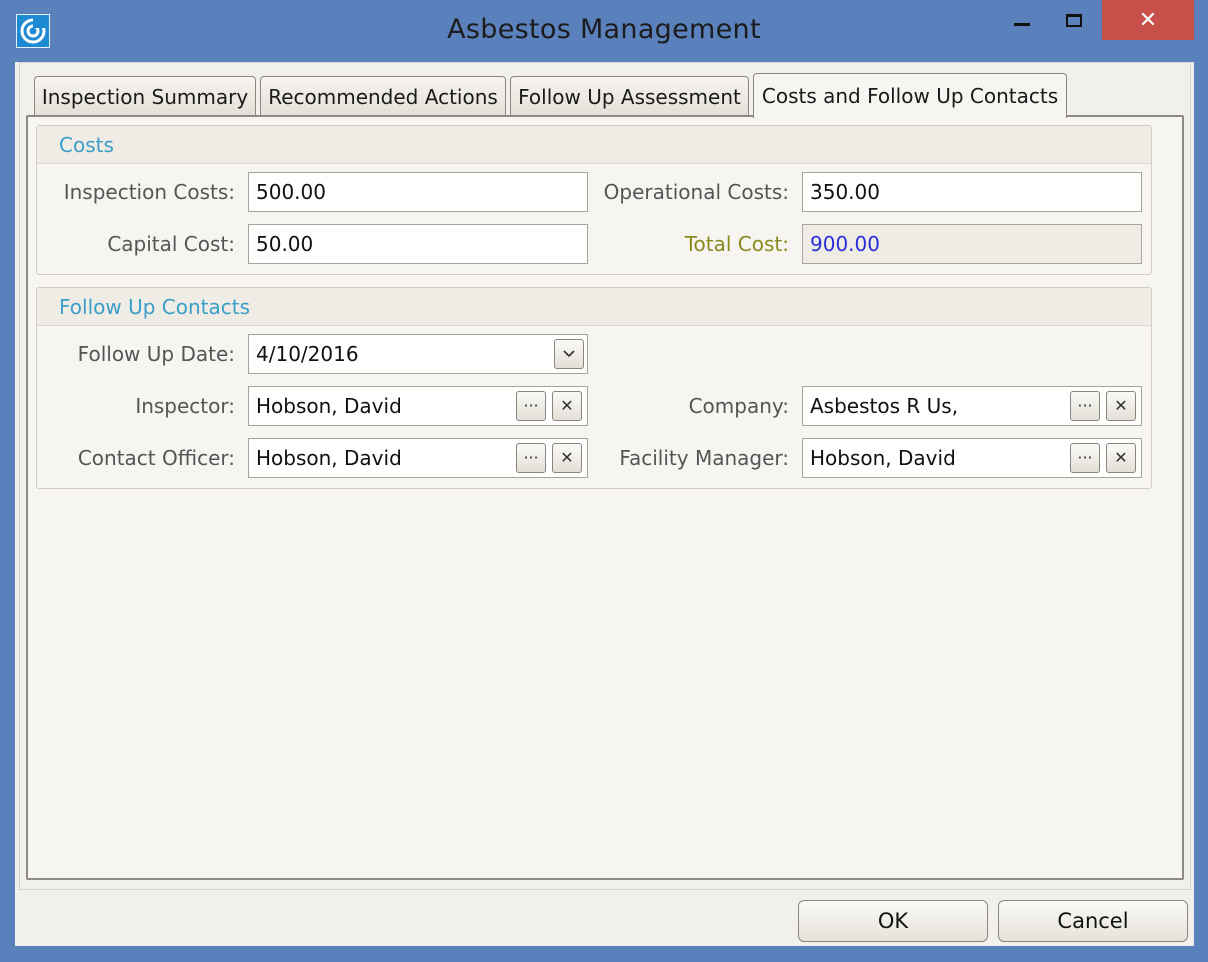  What do you see at coordinates (149, 192) in the screenshot?
I see `inspection-costs-label: Inspection Costs:` at bounding box center [149, 192].